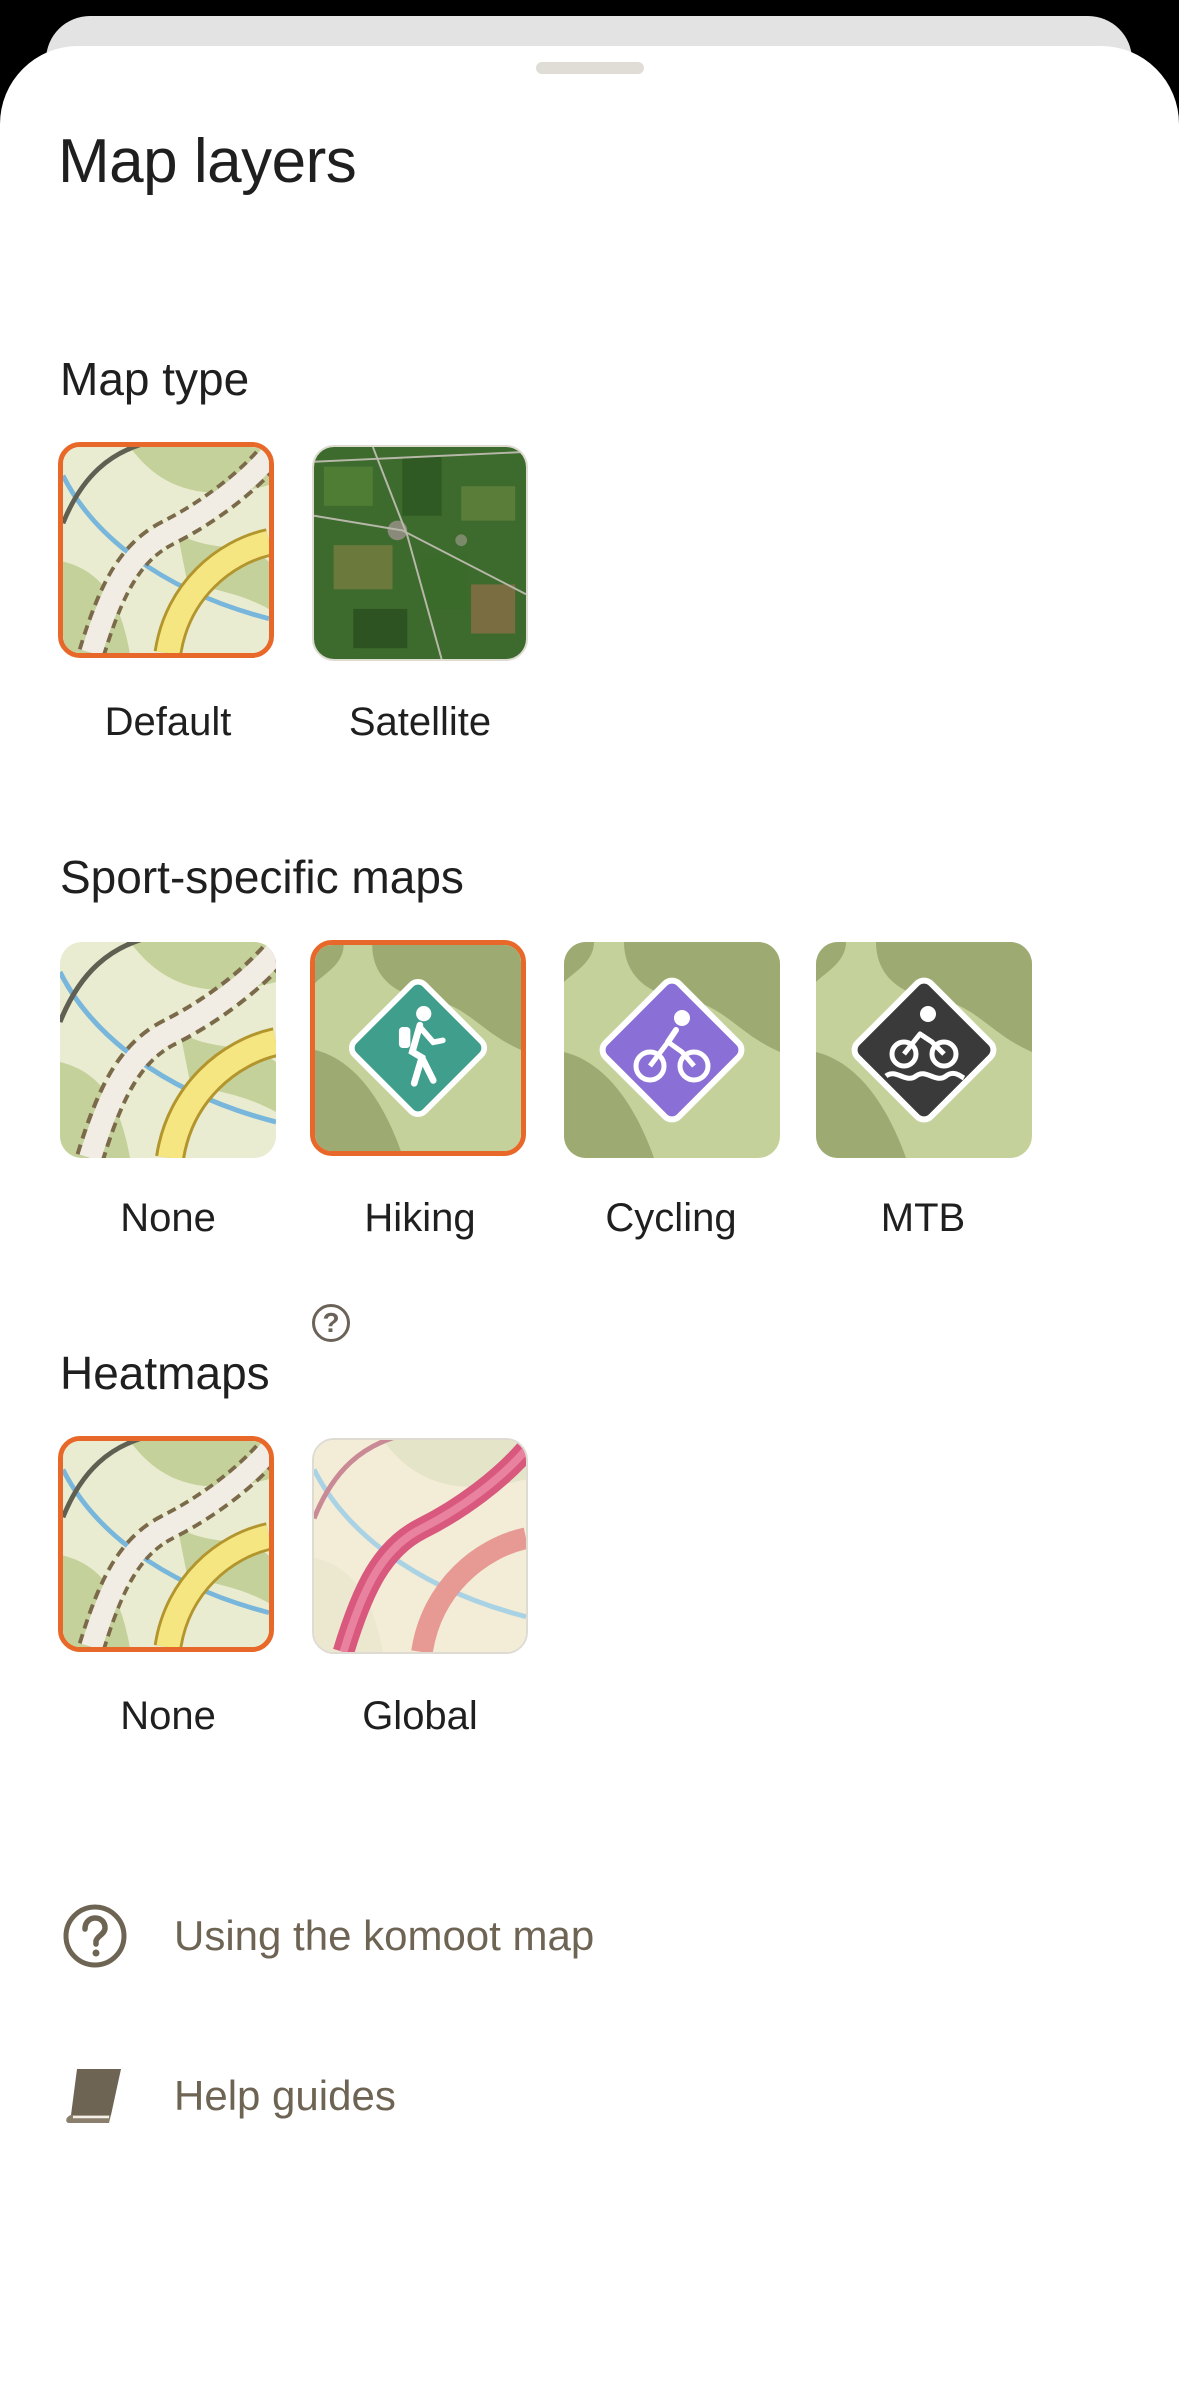 Image resolution: width=1179 pixels, height=2396 pixels. I want to click on map-type-satellite-label: Satellite, so click(420, 722).